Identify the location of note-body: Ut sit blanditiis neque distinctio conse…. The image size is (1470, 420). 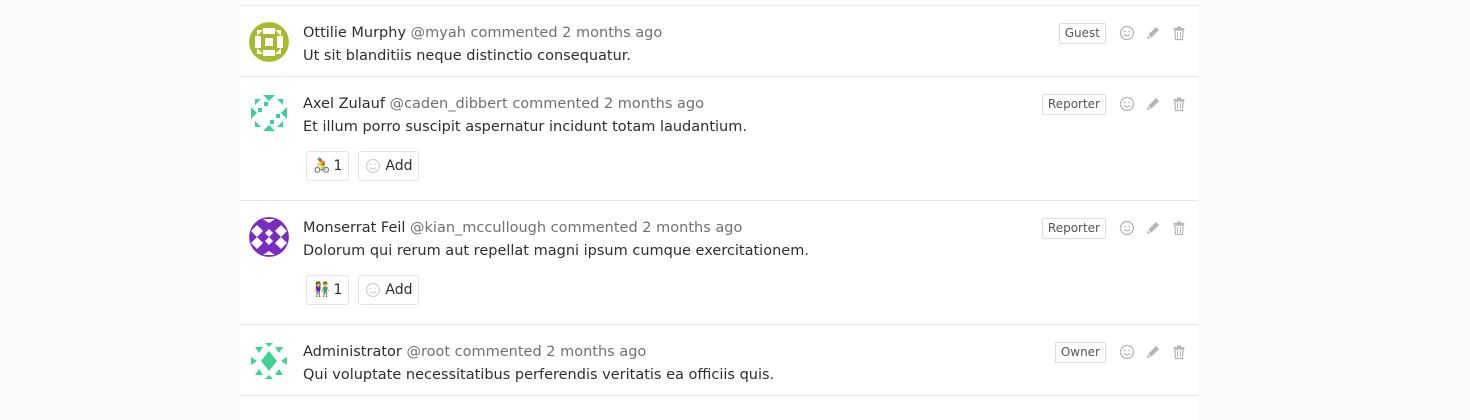
(467, 56).